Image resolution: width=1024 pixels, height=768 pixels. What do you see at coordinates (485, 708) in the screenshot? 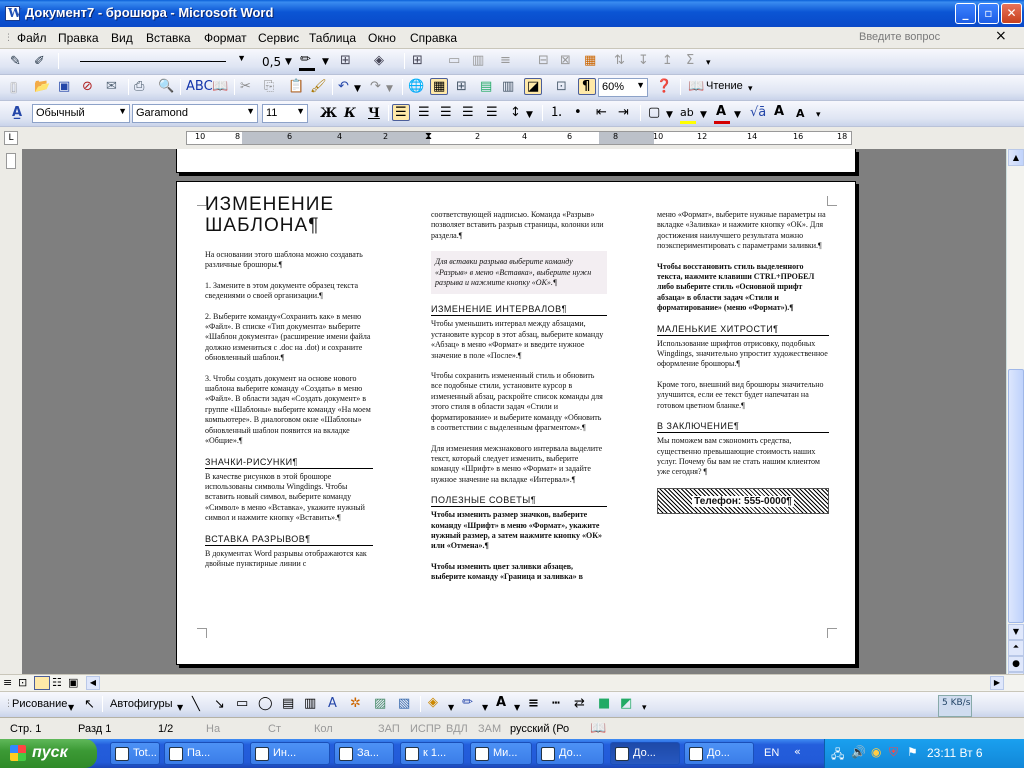
I see `line-color-arrow-icon: ▼` at bounding box center [485, 708].